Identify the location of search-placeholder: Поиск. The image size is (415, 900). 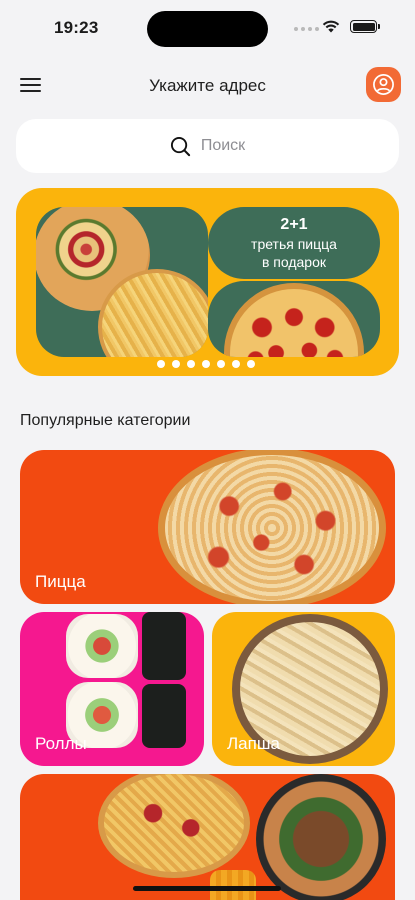
(223, 145).